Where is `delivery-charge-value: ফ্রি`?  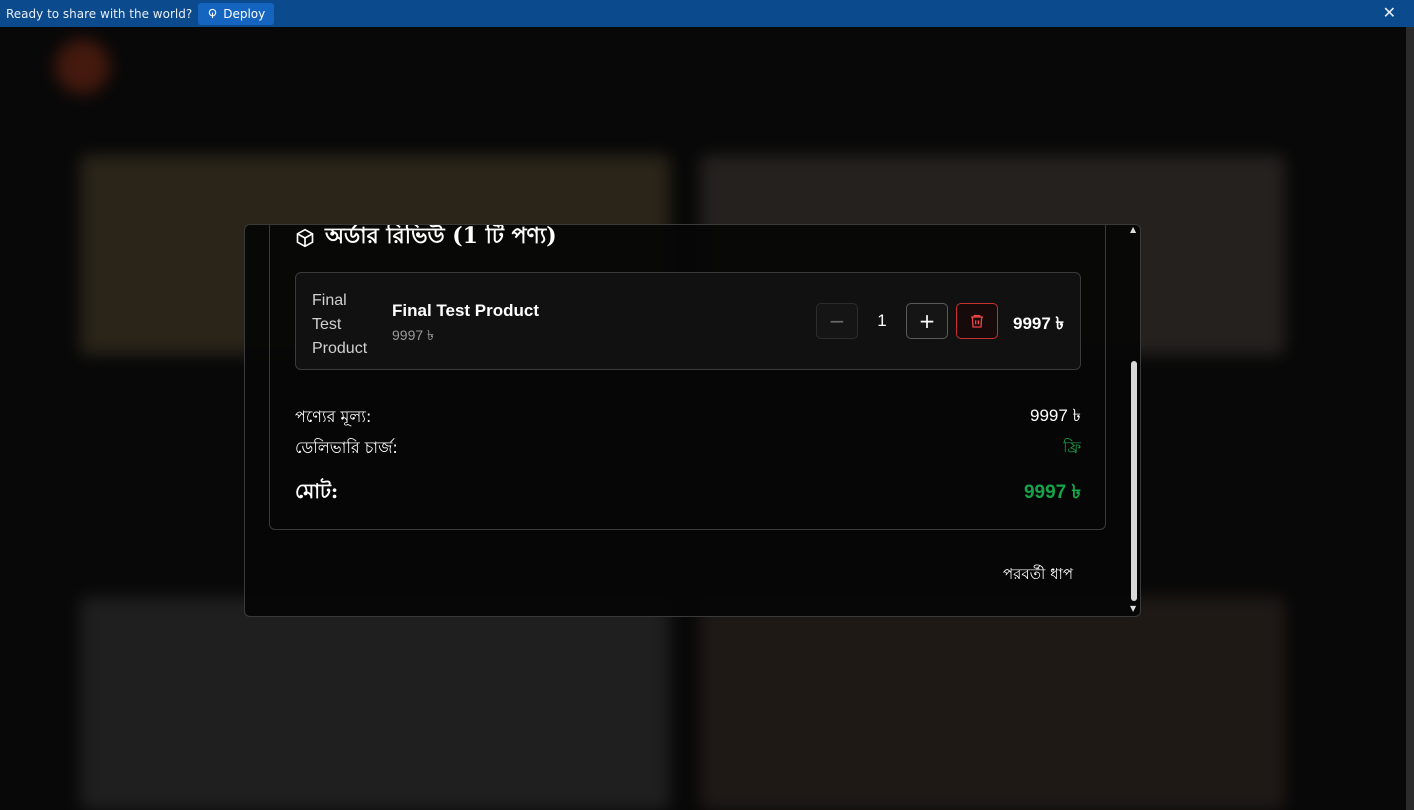
delivery-charge-value: ফ্রি is located at coordinates (1072, 447).